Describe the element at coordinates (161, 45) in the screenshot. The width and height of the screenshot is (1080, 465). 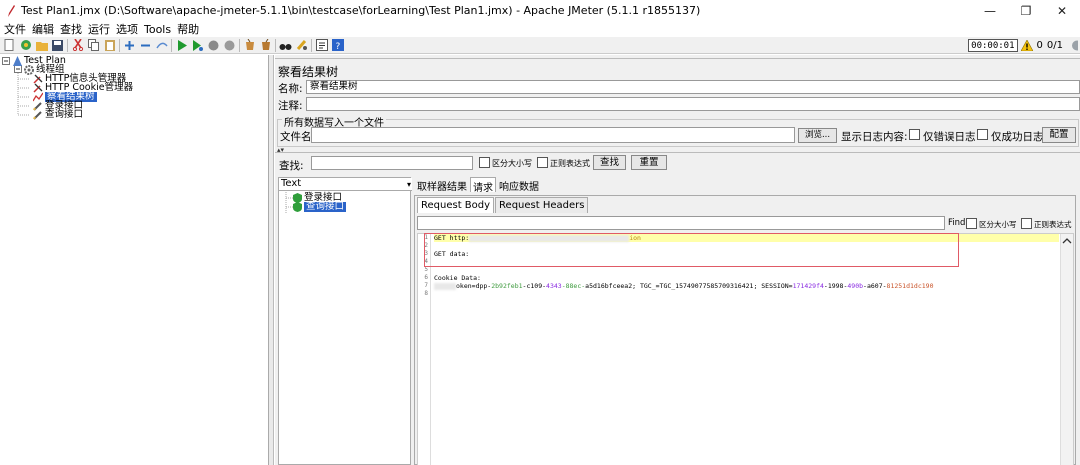
I see `toggle-icon` at that location.